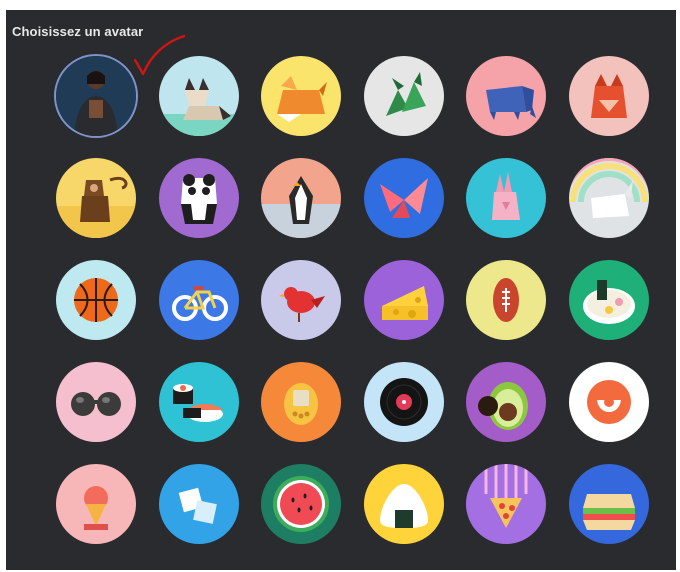  I want to click on avatar-bird, so click(301, 300).